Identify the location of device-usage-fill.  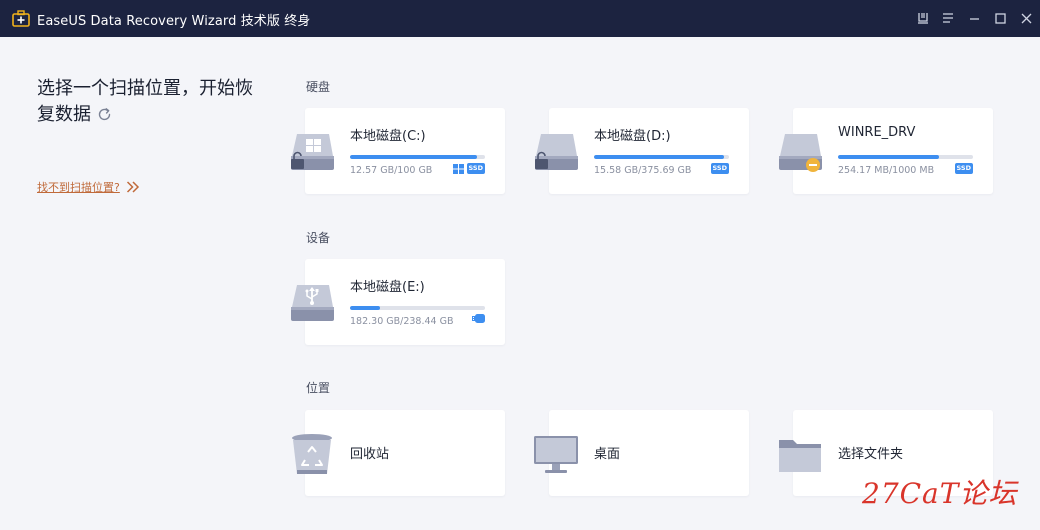
(365, 308).